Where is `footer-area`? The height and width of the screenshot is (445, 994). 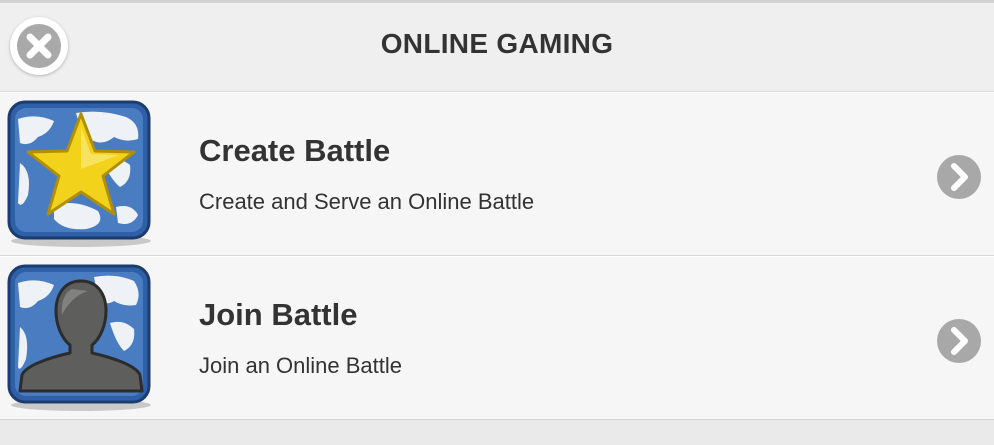
footer-area is located at coordinates (497, 432).